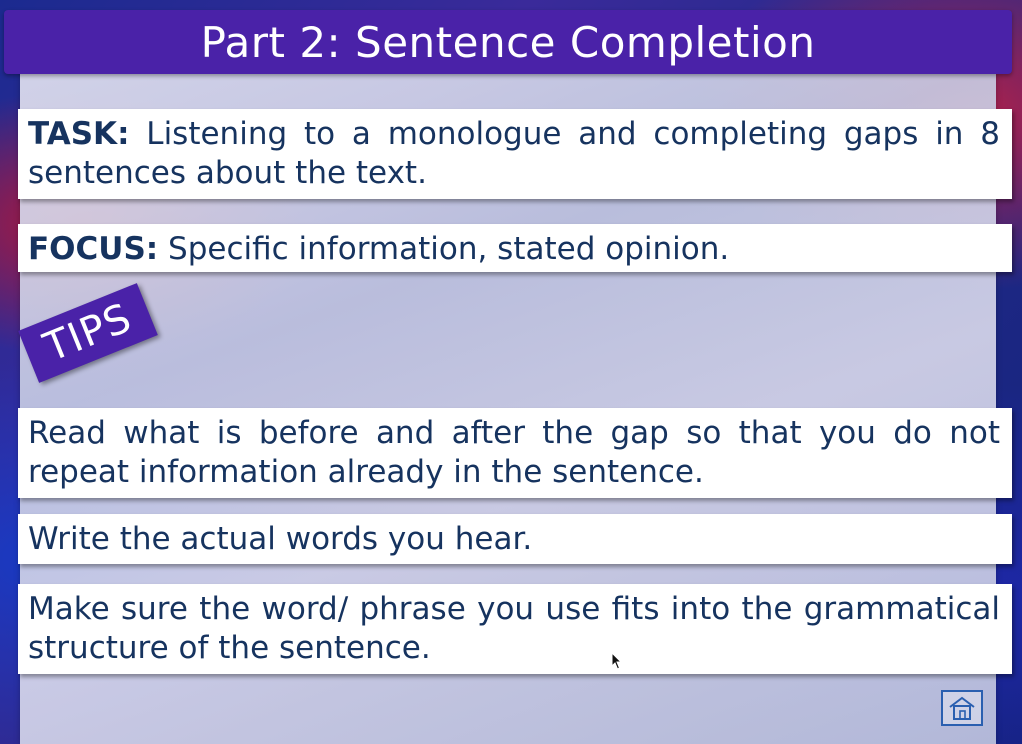 This screenshot has width=1022, height=744. What do you see at coordinates (280, 539) in the screenshot?
I see `tip-text-2: Write the actual words you hear.` at bounding box center [280, 539].